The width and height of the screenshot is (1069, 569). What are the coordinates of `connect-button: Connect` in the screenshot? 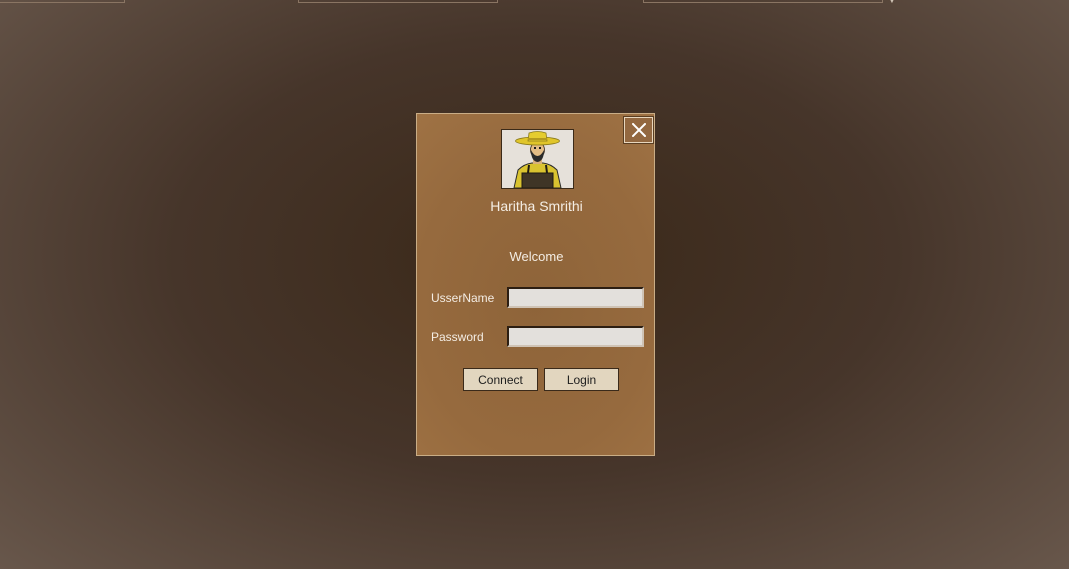 It's located at (500, 379).